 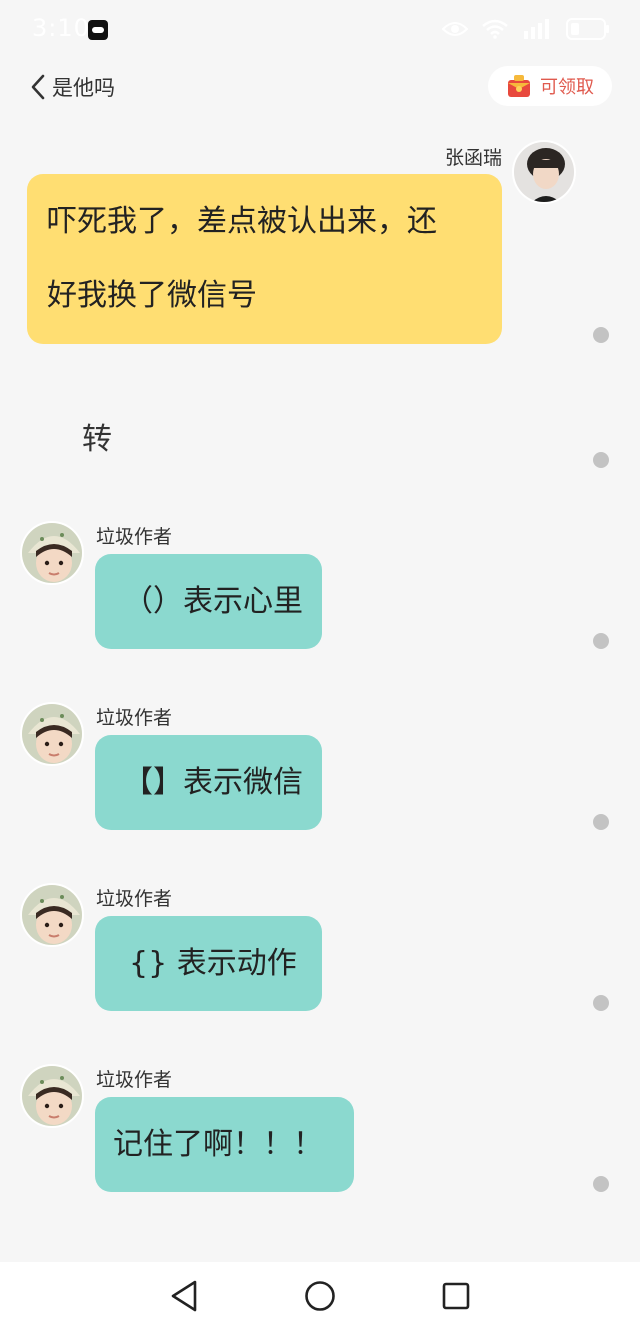 What do you see at coordinates (152, 295) in the screenshot?
I see `message-line: 好我换了微信号` at bounding box center [152, 295].